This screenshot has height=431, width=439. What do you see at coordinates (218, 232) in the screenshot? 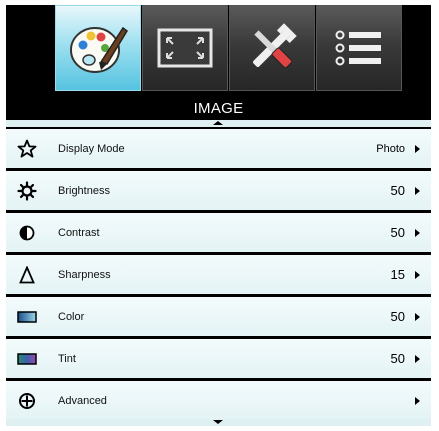
I see `menu-item-contrast: Contrast 50` at bounding box center [218, 232].